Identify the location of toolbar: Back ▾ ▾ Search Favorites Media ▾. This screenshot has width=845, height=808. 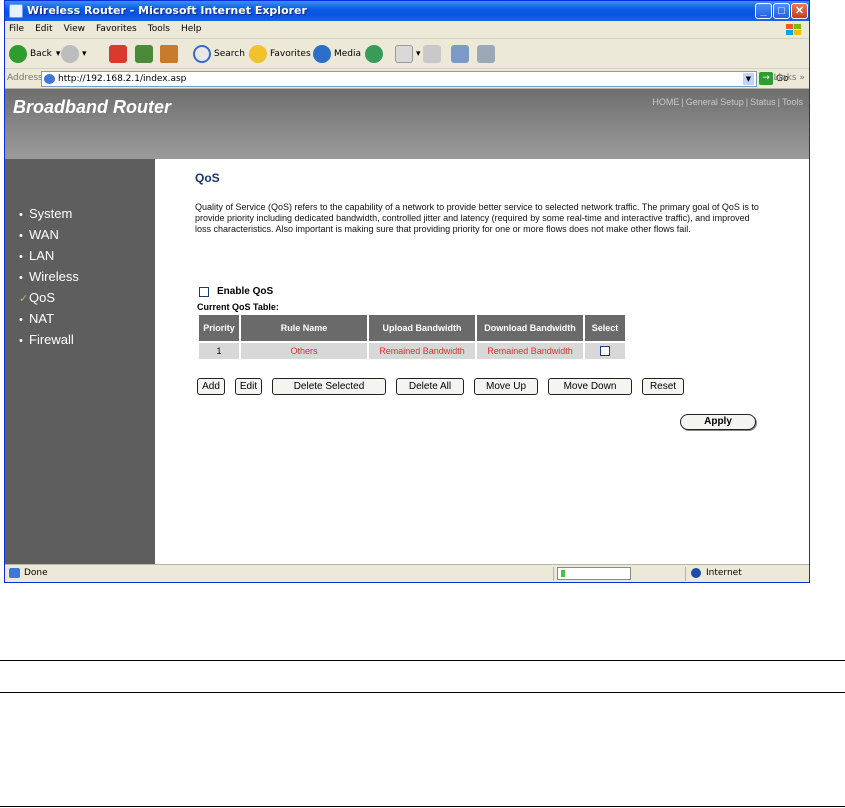
(407, 54).